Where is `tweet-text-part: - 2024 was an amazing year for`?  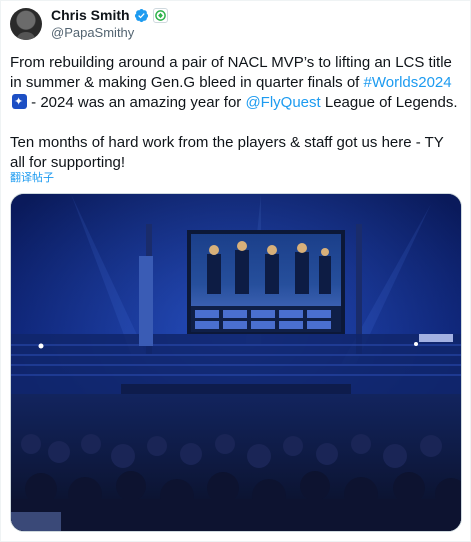 tweet-text-part: - 2024 was an amazing year for is located at coordinates (136, 102).